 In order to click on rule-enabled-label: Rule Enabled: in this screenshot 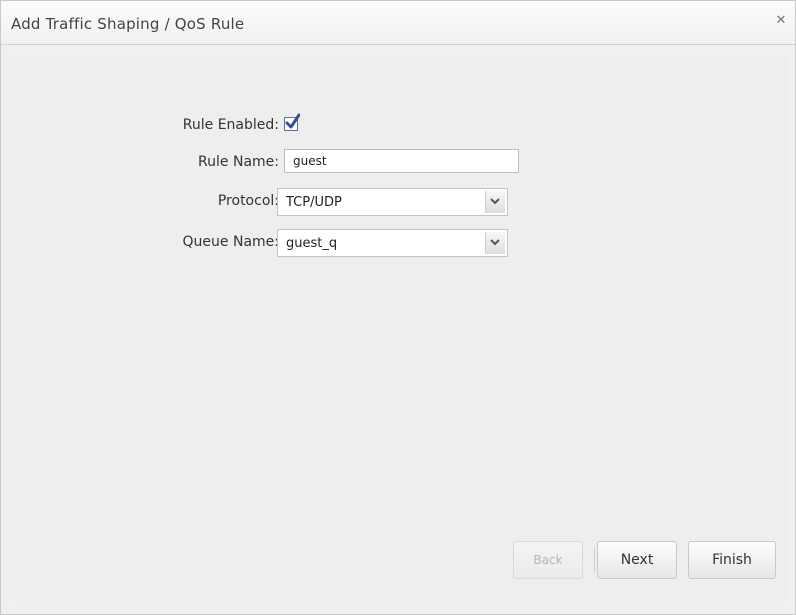, I will do `click(230, 125)`.